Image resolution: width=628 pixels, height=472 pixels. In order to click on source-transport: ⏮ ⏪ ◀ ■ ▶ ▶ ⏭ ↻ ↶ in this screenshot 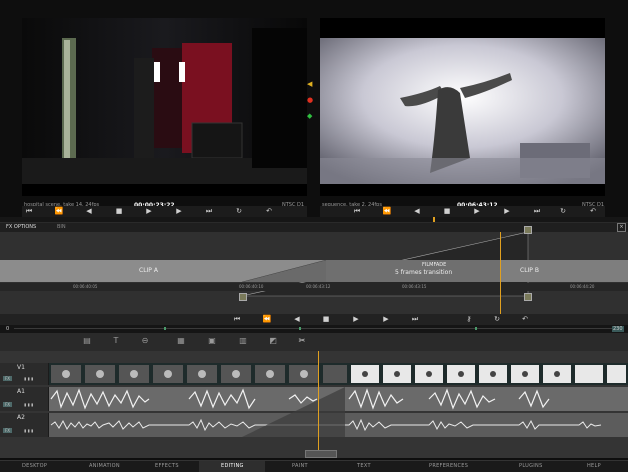, I will do `click(164, 211)`.